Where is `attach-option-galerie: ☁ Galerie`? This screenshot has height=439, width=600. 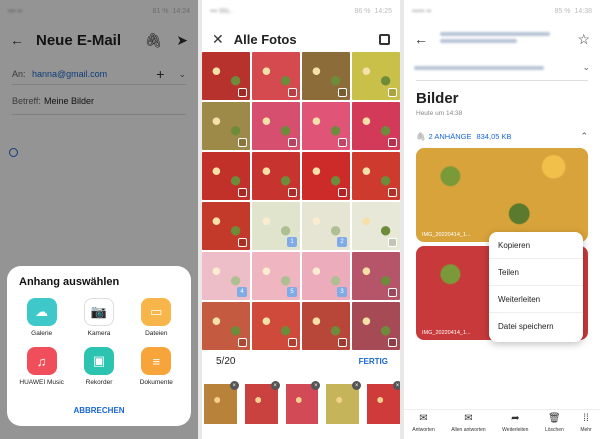 attach-option-galerie: ☁ Galerie is located at coordinates (41, 317).